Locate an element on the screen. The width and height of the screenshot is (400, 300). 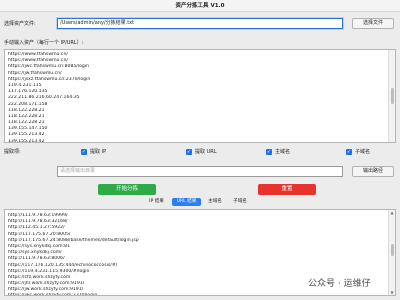
list-item: https://jwc.work.shzyfy.com:2370/login is located at coordinates (53, 294).